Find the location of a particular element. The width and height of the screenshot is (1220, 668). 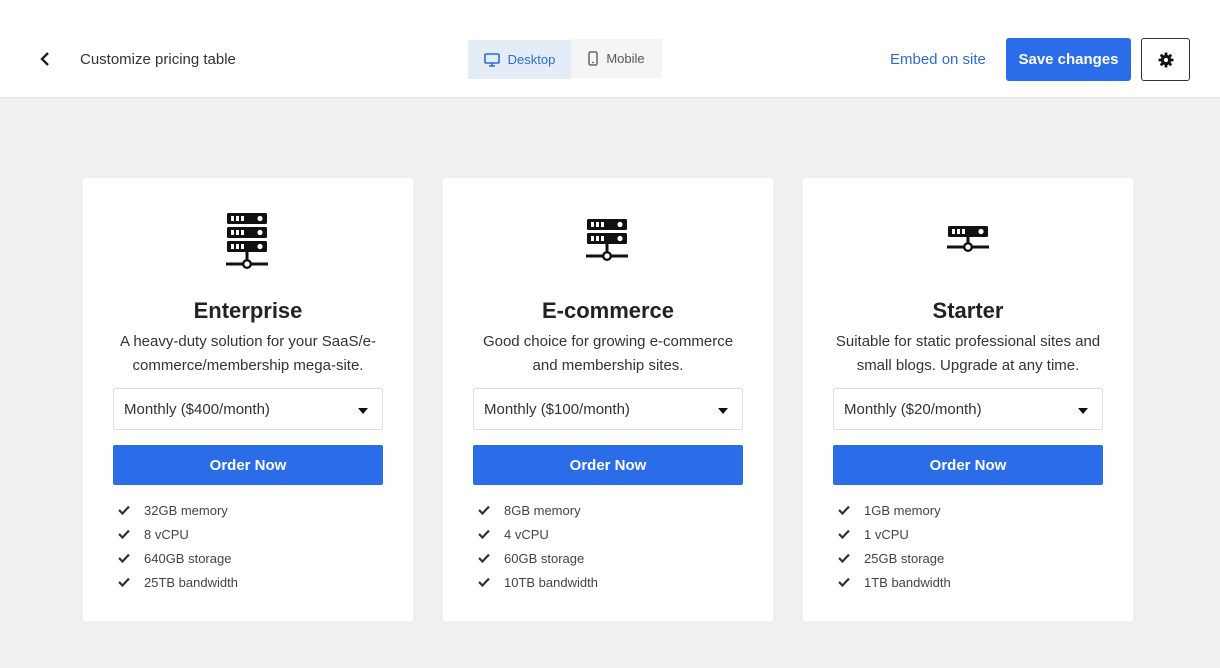

feature-item: 8GB memory is located at coordinates (538, 510).